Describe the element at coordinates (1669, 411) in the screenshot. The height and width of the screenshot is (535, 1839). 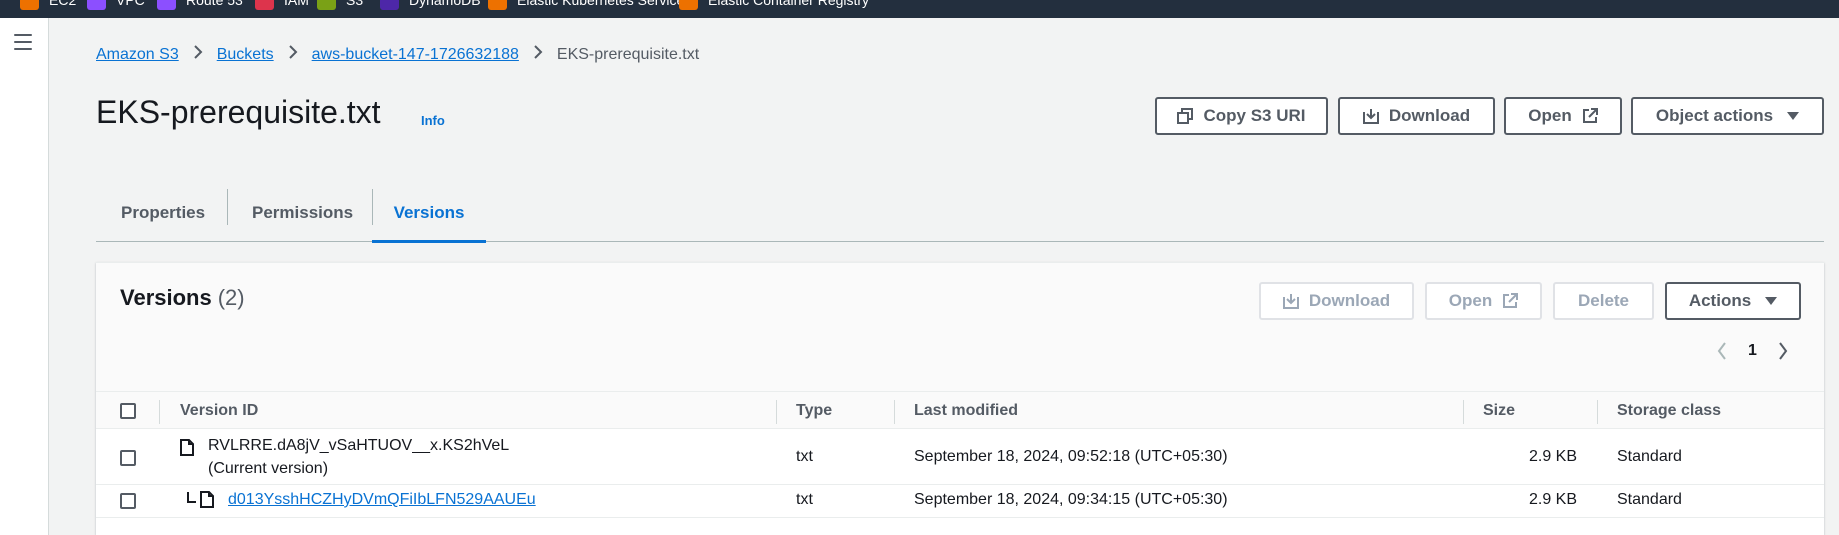
I see `column-header-storage-class: Storage class` at that location.